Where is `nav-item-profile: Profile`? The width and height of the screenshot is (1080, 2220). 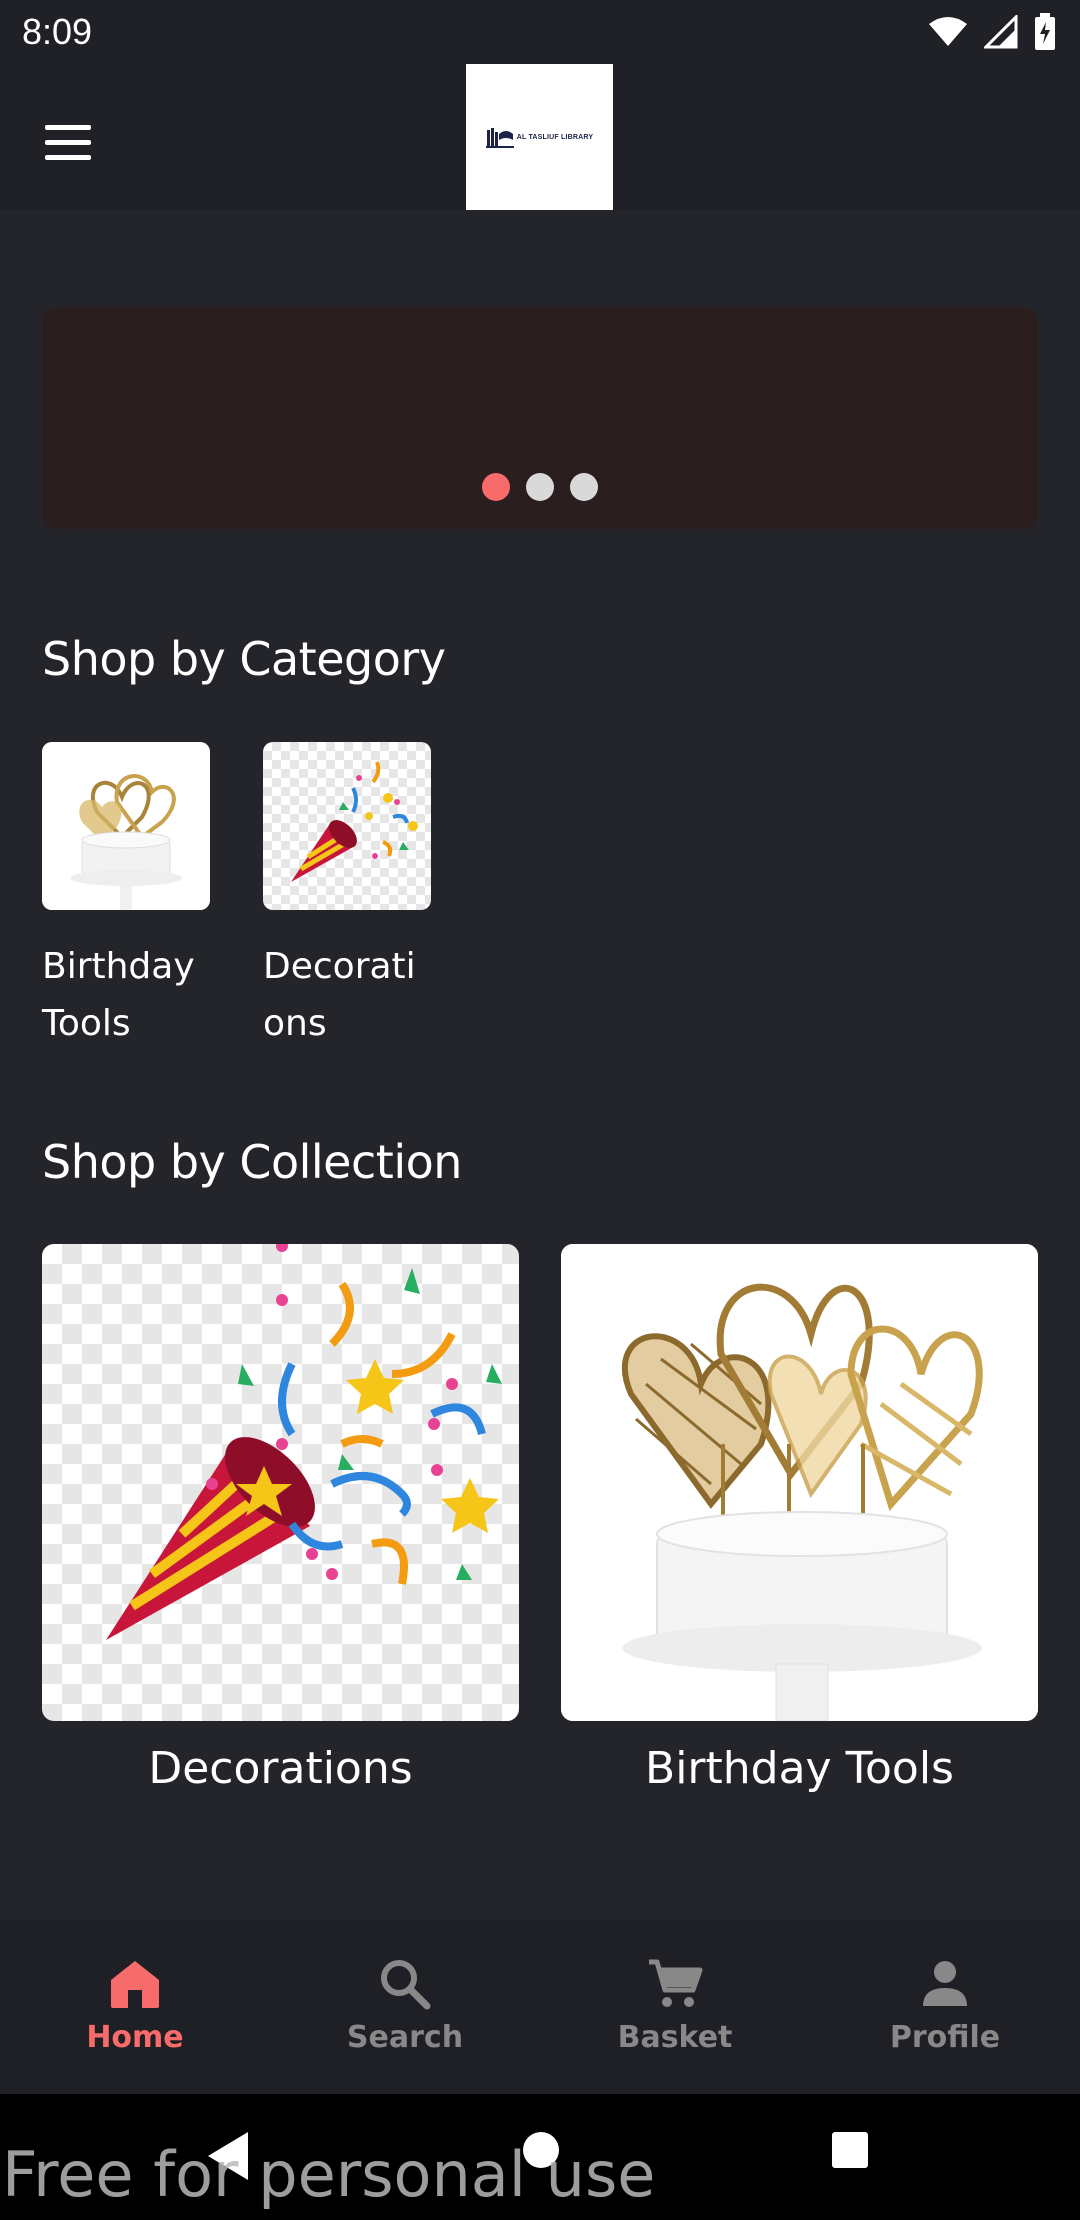 nav-item-profile: Profile is located at coordinates (945, 2007).